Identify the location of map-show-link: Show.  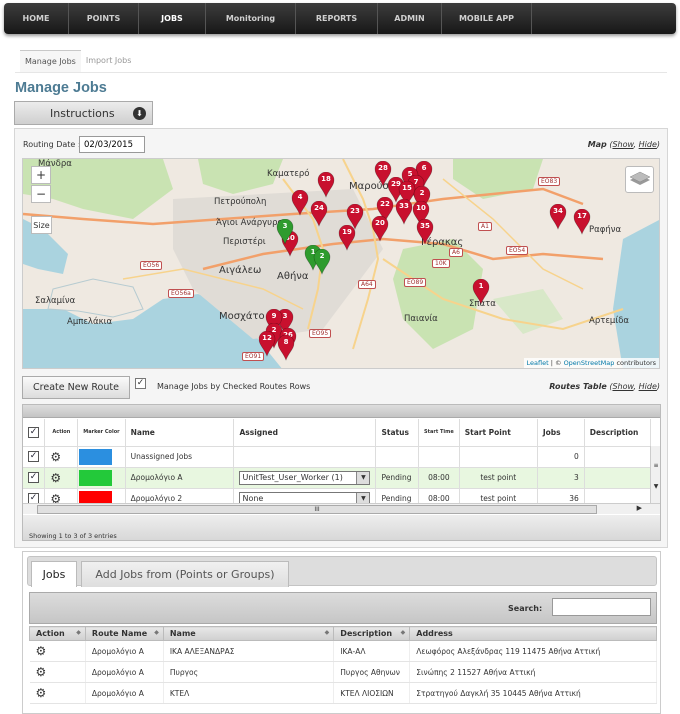
(622, 144).